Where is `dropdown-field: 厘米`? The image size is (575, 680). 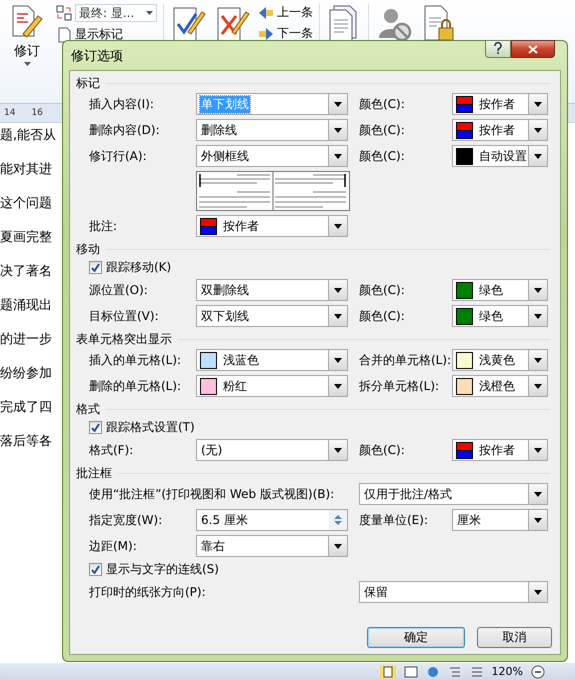
dropdown-field: 厘米 is located at coordinates (500, 520).